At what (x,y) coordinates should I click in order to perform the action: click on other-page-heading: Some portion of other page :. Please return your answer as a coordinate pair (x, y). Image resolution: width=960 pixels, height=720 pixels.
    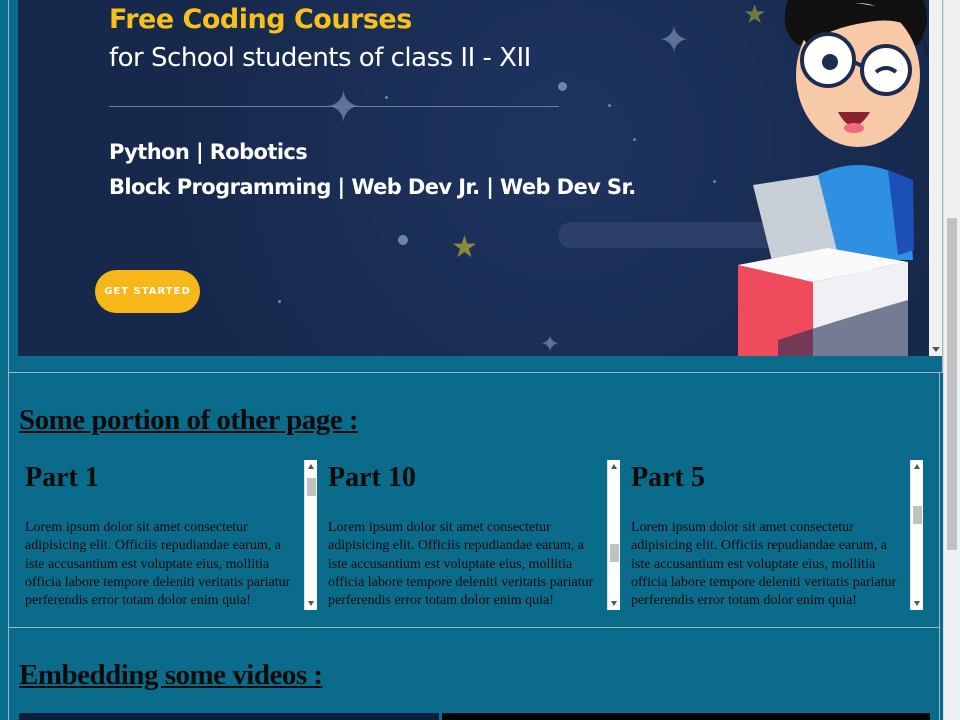
    Looking at the image, I should click on (189, 420).